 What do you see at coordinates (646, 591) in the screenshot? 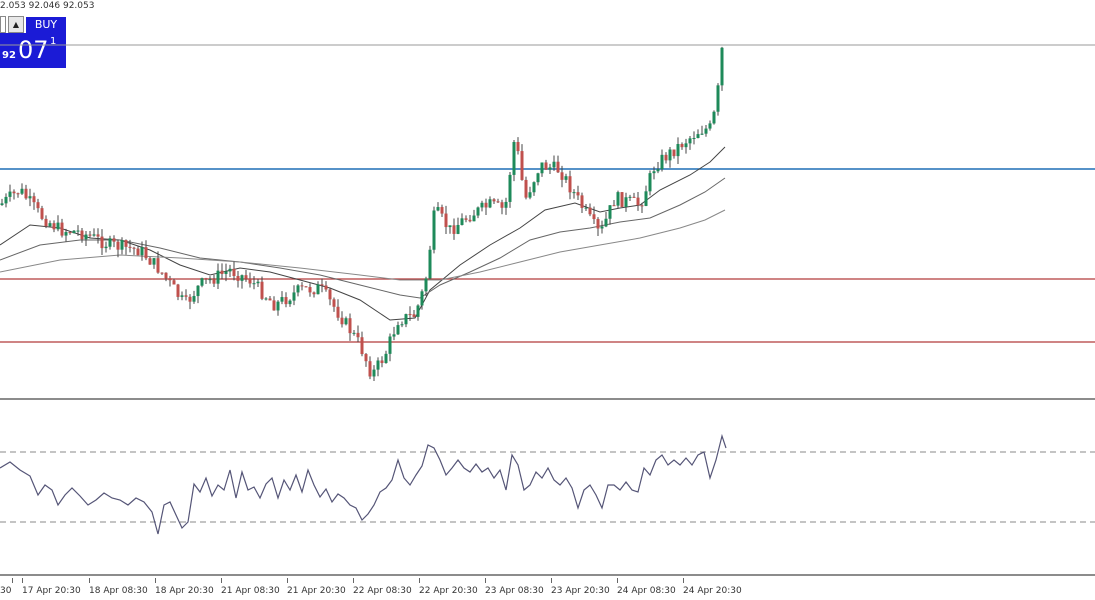
I see `time-axis-label: 24 Apr 08:30` at bounding box center [646, 591].